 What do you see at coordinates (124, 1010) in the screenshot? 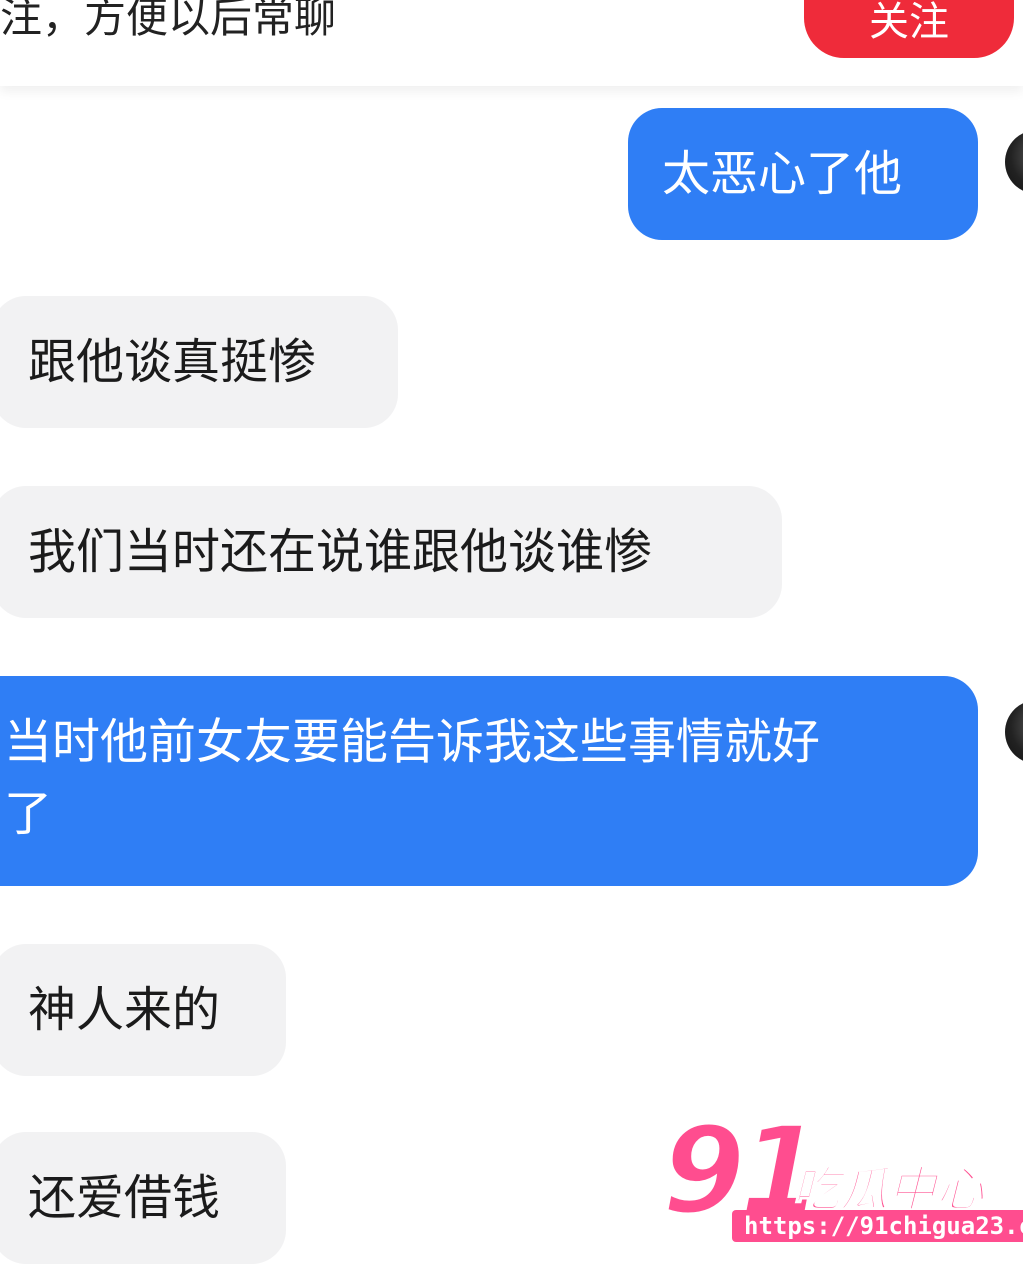
I see `message-text: 神人来的` at bounding box center [124, 1010].